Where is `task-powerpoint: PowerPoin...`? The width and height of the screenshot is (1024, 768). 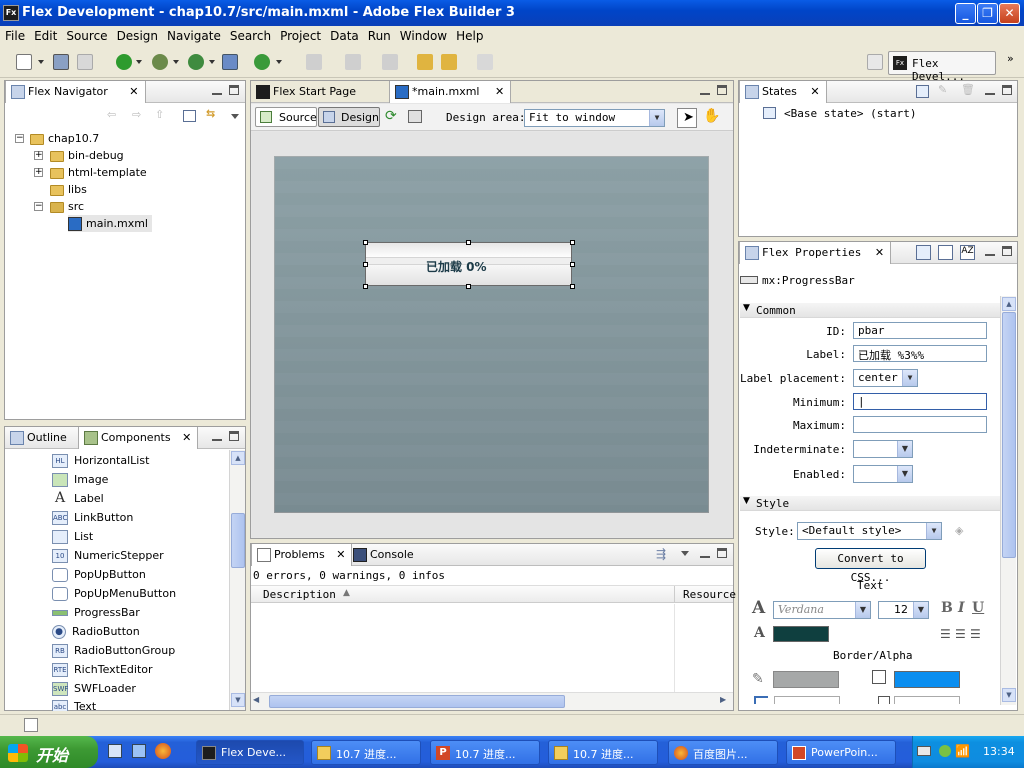
task-powerpoint: PowerPoin... is located at coordinates (841, 752).